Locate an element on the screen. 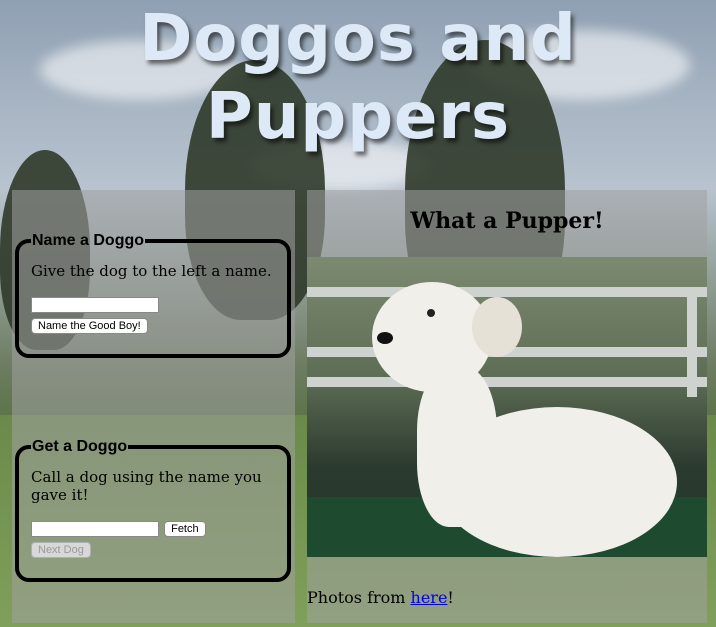 The height and width of the screenshot is (627, 716). fetch-name-input is located at coordinates (95, 528).